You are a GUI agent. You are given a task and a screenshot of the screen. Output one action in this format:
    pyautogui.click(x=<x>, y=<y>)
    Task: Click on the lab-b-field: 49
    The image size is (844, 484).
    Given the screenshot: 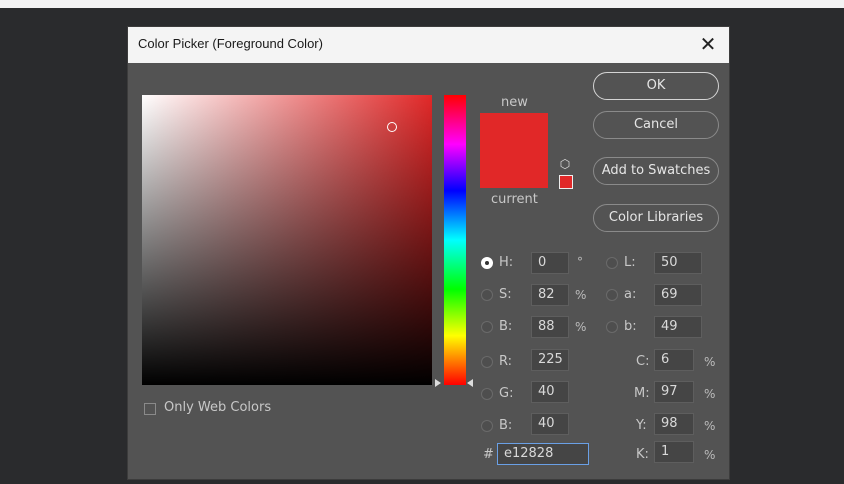 What is the action you would take?
    pyautogui.click(x=678, y=327)
    